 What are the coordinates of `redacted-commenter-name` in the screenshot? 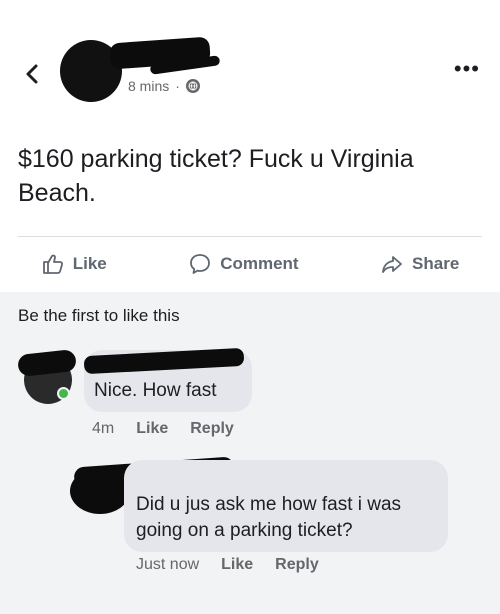 It's located at (164, 361).